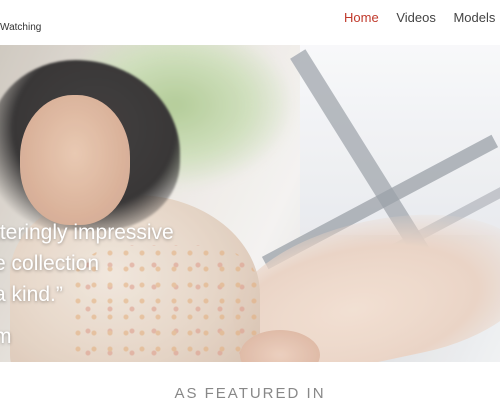 This screenshot has height=402, width=500. Describe the element at coordinates (20, 27) in the screenshot. I see `site-brand-name: Watching` at that location.